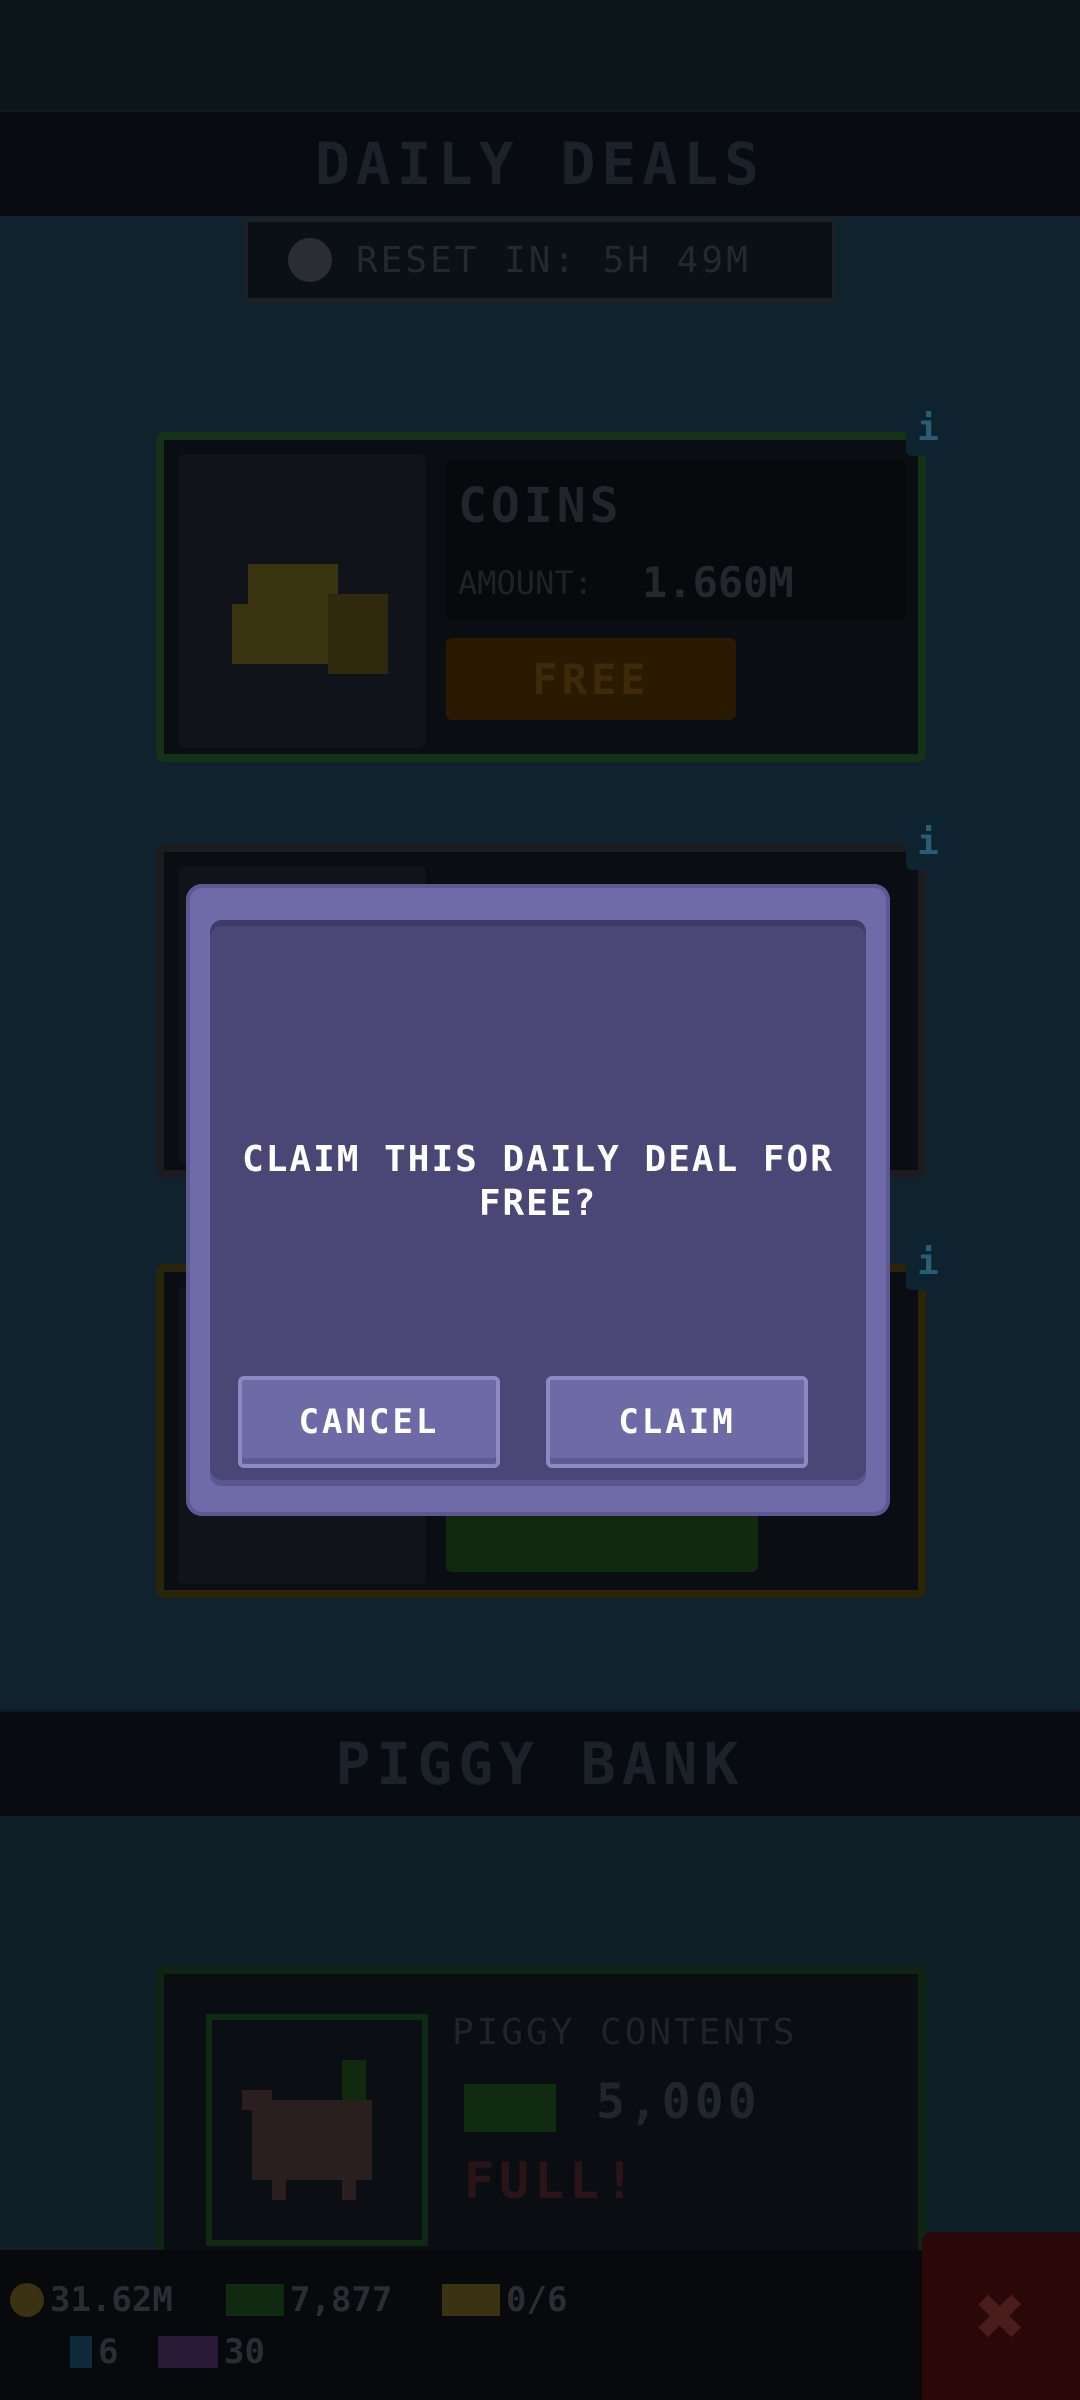 This screenshot has width=1080, height=2400. What do you see at coordinates (676, 540) in the screenshot?
I see `deal-info-panel: COINS AMOUNT: 1.660M` at bounding box center [676, 540].